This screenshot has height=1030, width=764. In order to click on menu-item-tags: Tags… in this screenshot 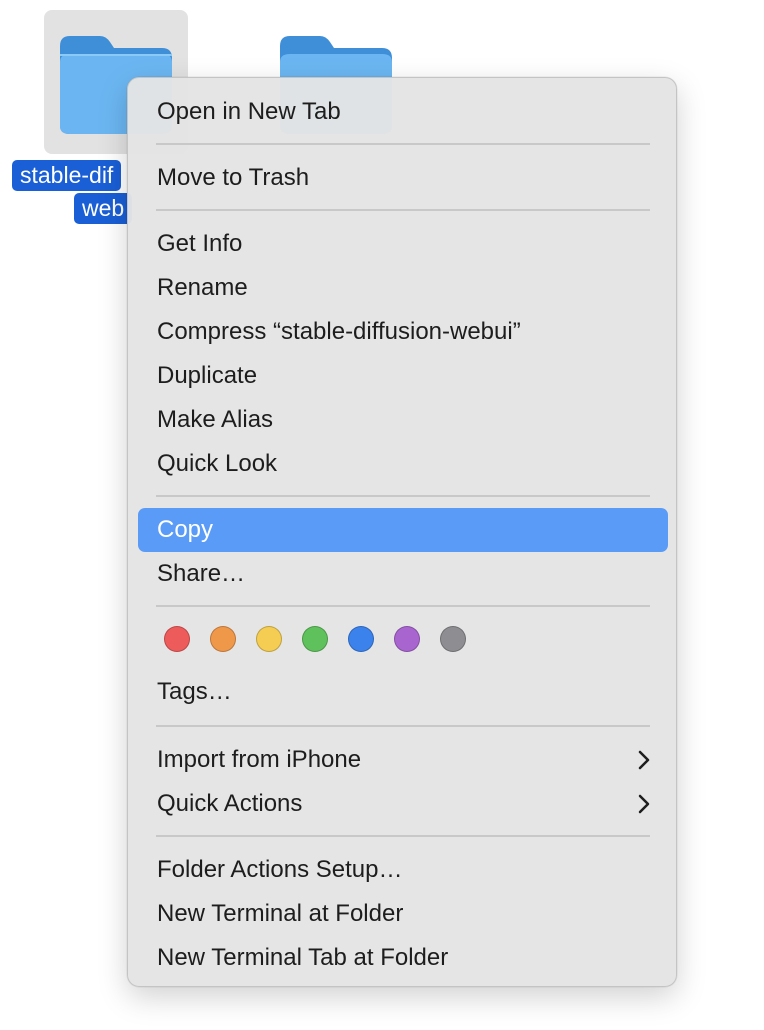, I will do `click(403, 692)`.